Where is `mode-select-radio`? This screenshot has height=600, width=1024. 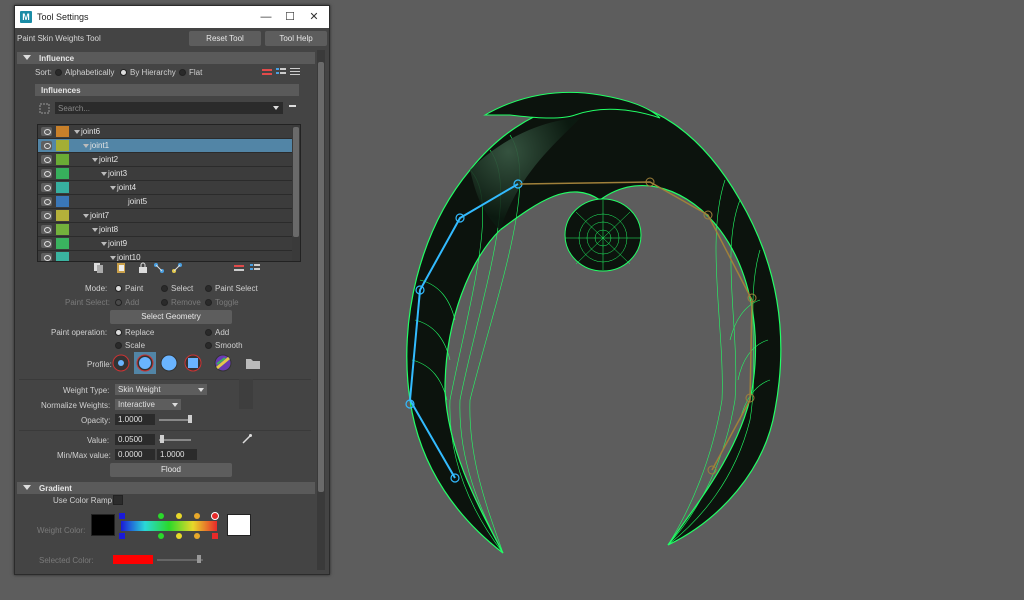 mode-select-radio is located at coordinates (164, 288).